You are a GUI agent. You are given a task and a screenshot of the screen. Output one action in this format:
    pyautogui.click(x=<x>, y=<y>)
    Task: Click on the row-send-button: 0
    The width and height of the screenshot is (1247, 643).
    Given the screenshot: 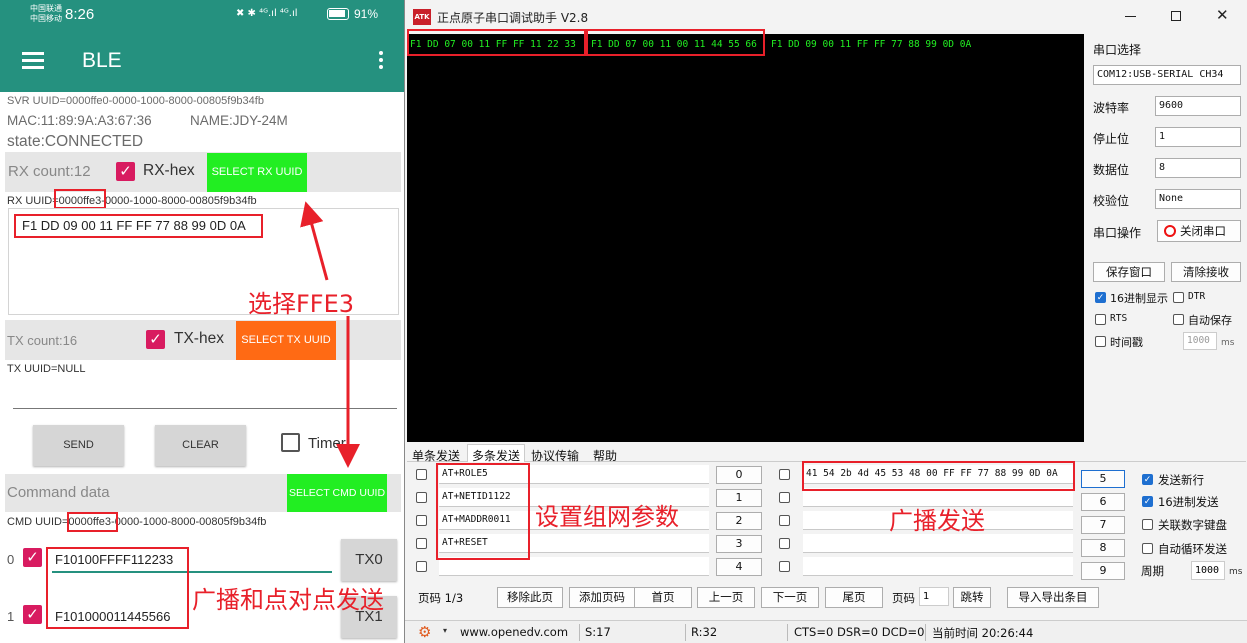 What is the action you would take?
    pyautogui.click(x=739, y=475)
    